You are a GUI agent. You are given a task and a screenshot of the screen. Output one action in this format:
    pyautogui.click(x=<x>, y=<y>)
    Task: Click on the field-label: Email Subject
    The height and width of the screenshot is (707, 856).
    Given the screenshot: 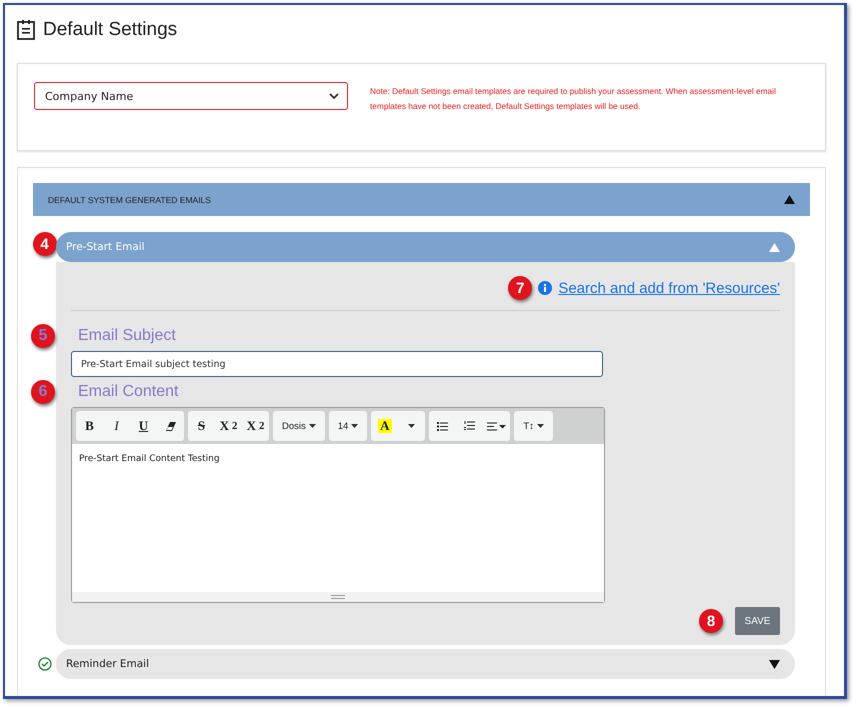 What is the action you would take?
    pyautogui.click(x=127, y=336)
    